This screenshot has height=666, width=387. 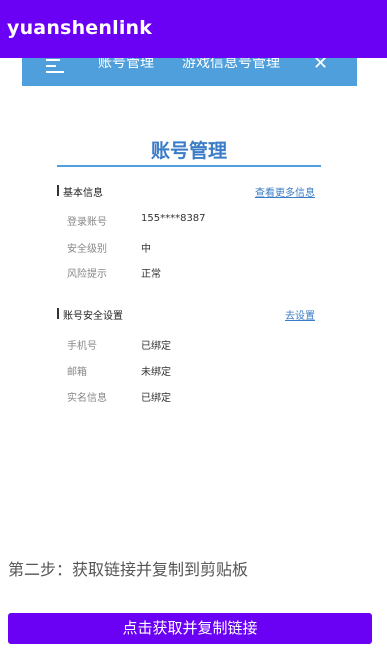 What do you see at coordinates (156, 372) in the screenshot?
I see `row-value: 未绑定` at bounding box center [156, 372].